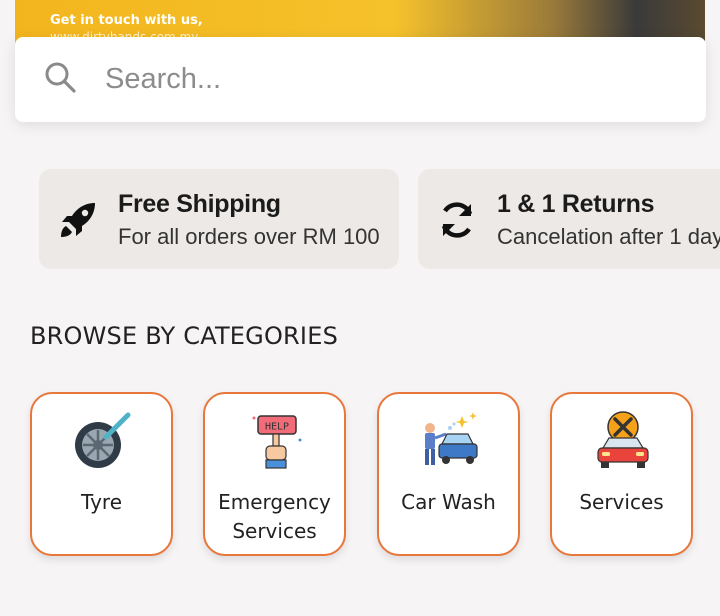 This screenshot has width=720, height=616. I want to click on feature-title: Free Shipping, so click(199, 204).